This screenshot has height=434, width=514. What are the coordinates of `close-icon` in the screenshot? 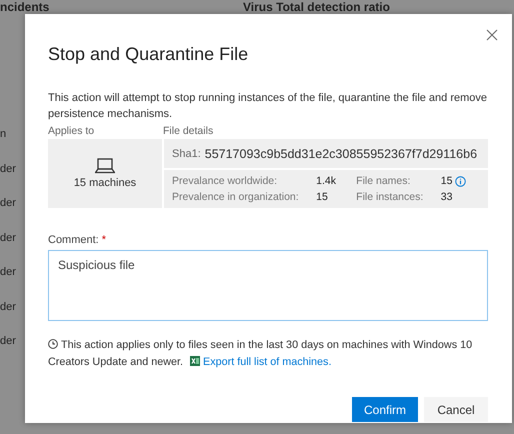 It's located at (492, 35).